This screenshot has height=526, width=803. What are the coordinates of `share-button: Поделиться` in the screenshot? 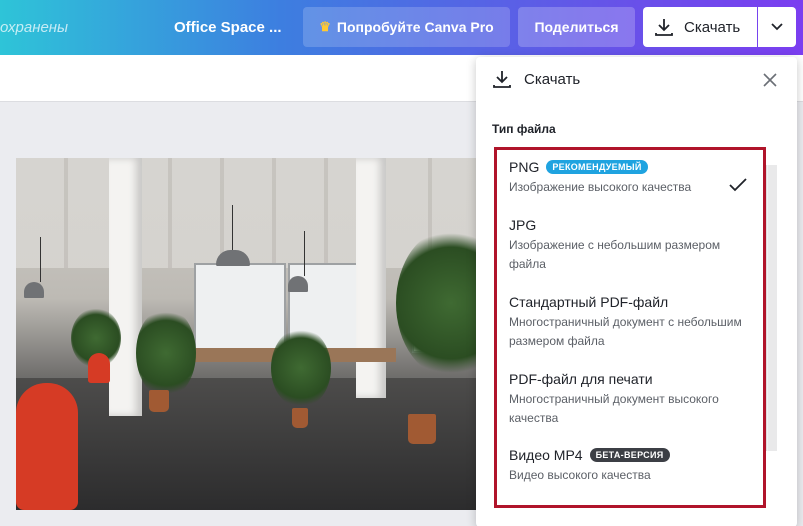 It's located at (576, 27).